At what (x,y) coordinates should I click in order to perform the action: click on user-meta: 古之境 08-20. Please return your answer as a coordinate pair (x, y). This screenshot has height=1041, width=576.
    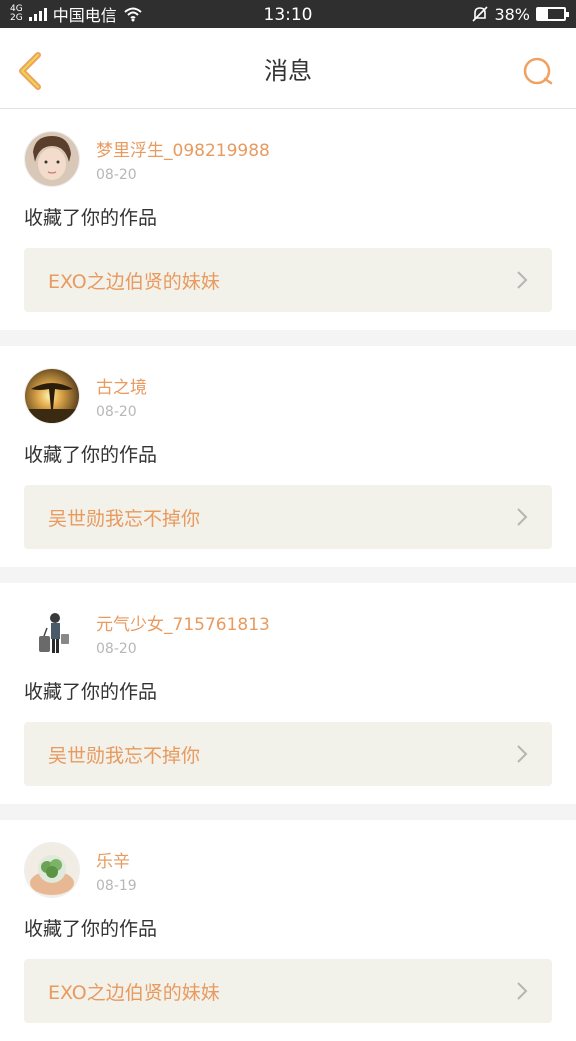
    Looking at the image, I should click on (121, 396).